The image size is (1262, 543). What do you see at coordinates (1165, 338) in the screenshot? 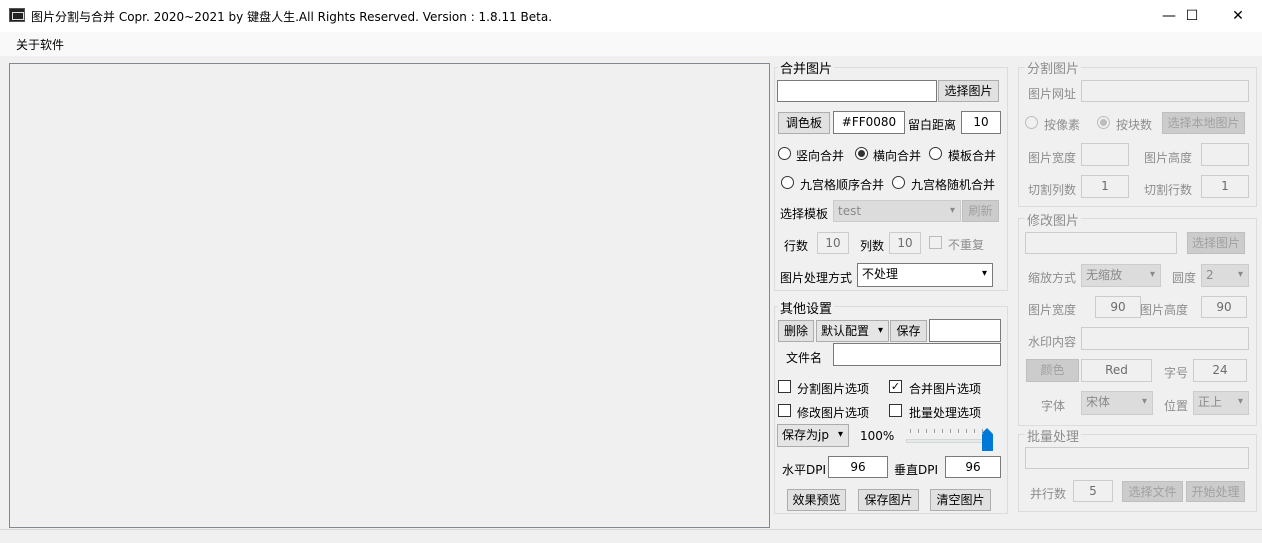
I see `watermark-input` at bounding box center [1165, 338].